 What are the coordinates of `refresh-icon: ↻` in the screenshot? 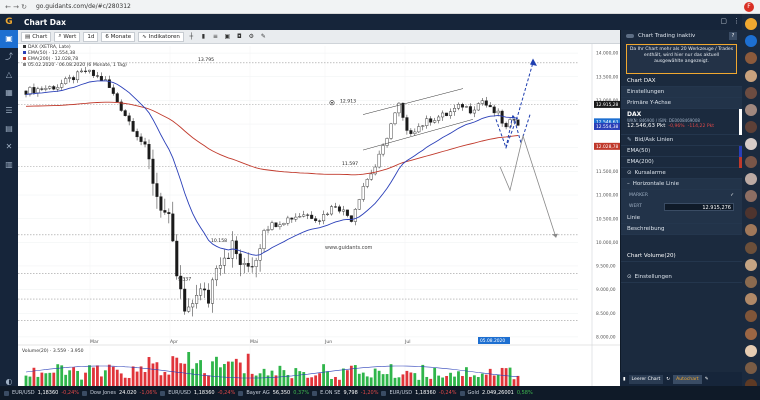 It's located at (668, 379).